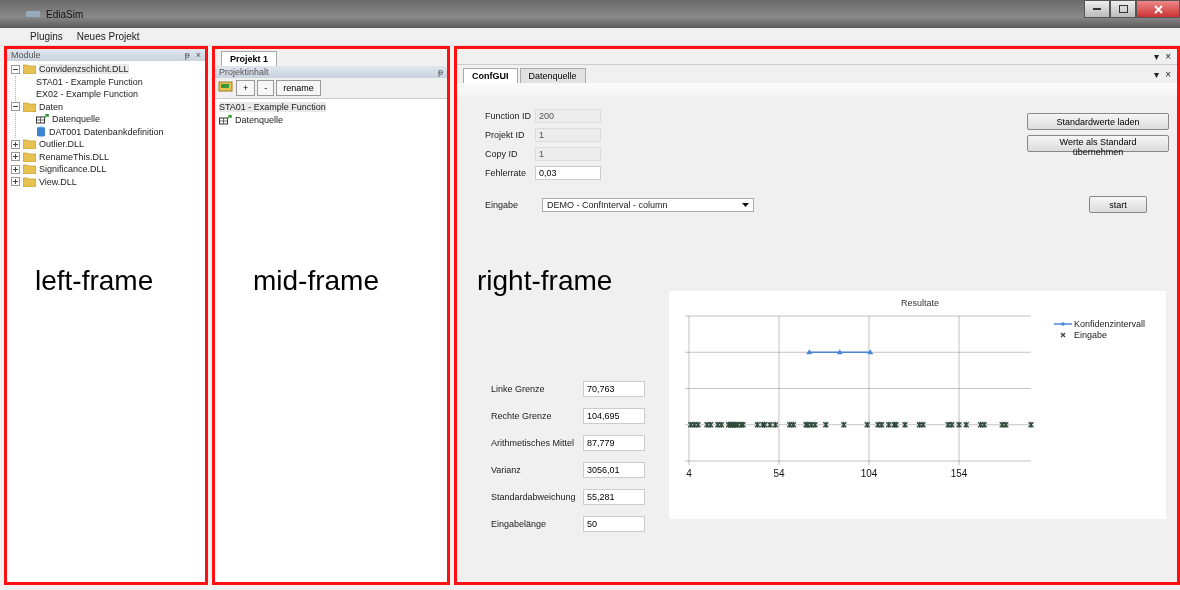 This screenshot has width=1180, height=590. Describe the element at coordinates (518, 389) in the screenshot. I see `result-label: Linke Grenze` at that location.